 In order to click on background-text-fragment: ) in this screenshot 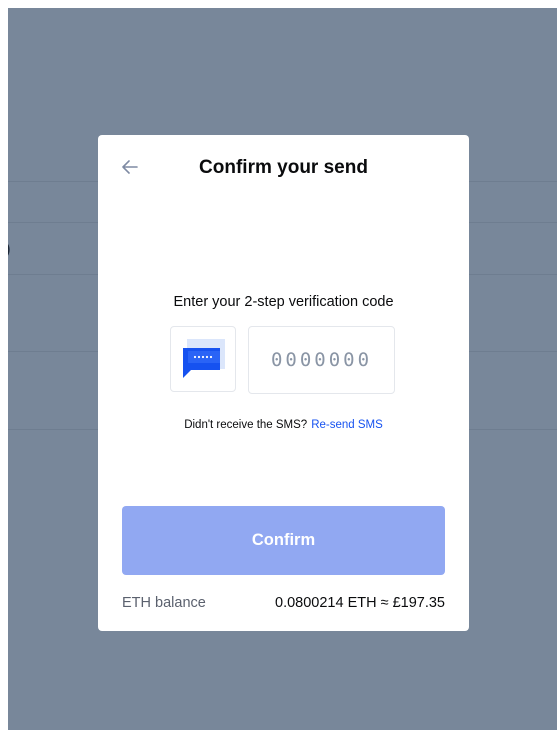, I will do `click(9, 249)`.